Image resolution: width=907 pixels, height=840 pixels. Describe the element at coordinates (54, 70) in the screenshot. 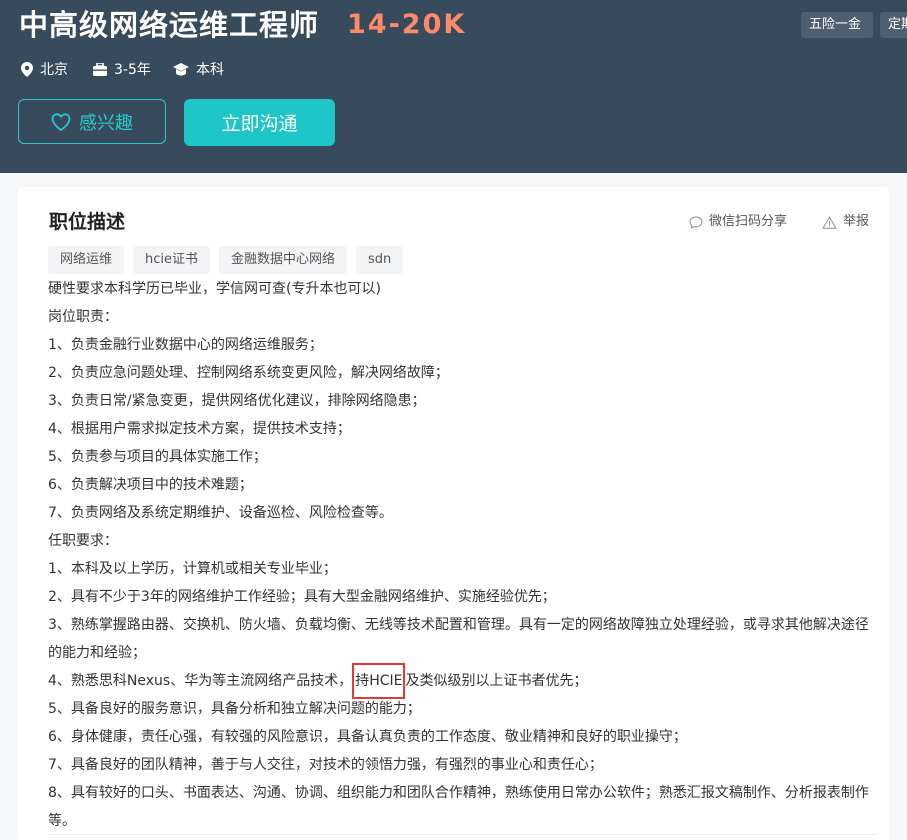

I see `job-city-text: 北京` at that location.